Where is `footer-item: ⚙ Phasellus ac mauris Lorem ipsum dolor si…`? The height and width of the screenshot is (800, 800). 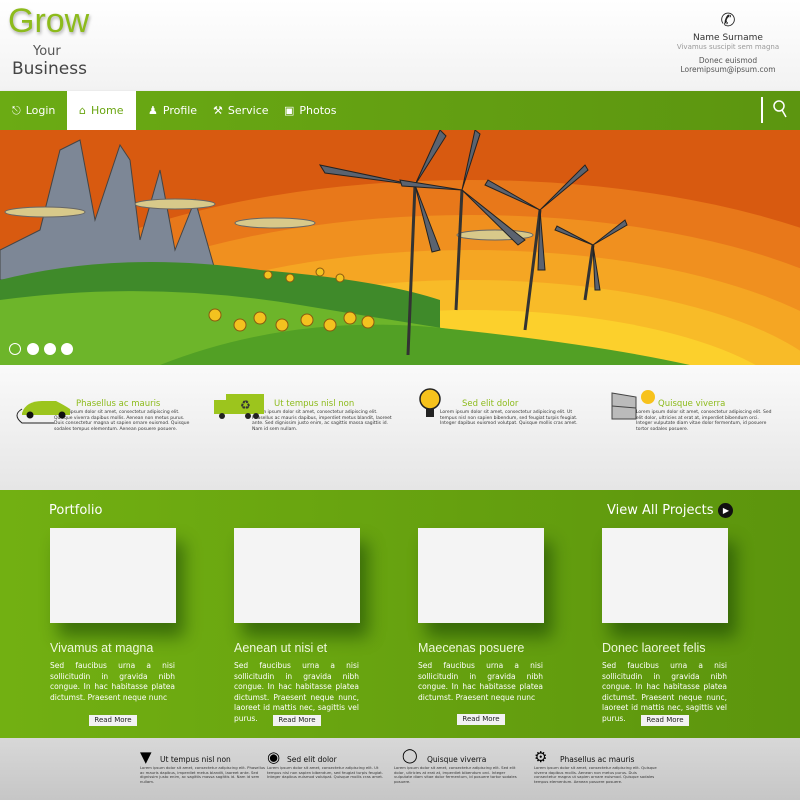
footer-item: ⚙ Phasellus ac mauris Lorem ipsum dolor si… is located at coordinates (596, 766).